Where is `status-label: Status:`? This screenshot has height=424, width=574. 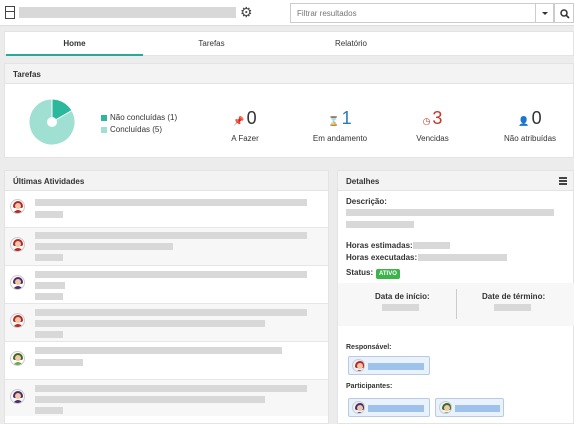 status-label: Status: is located at coordinates (360, 272).